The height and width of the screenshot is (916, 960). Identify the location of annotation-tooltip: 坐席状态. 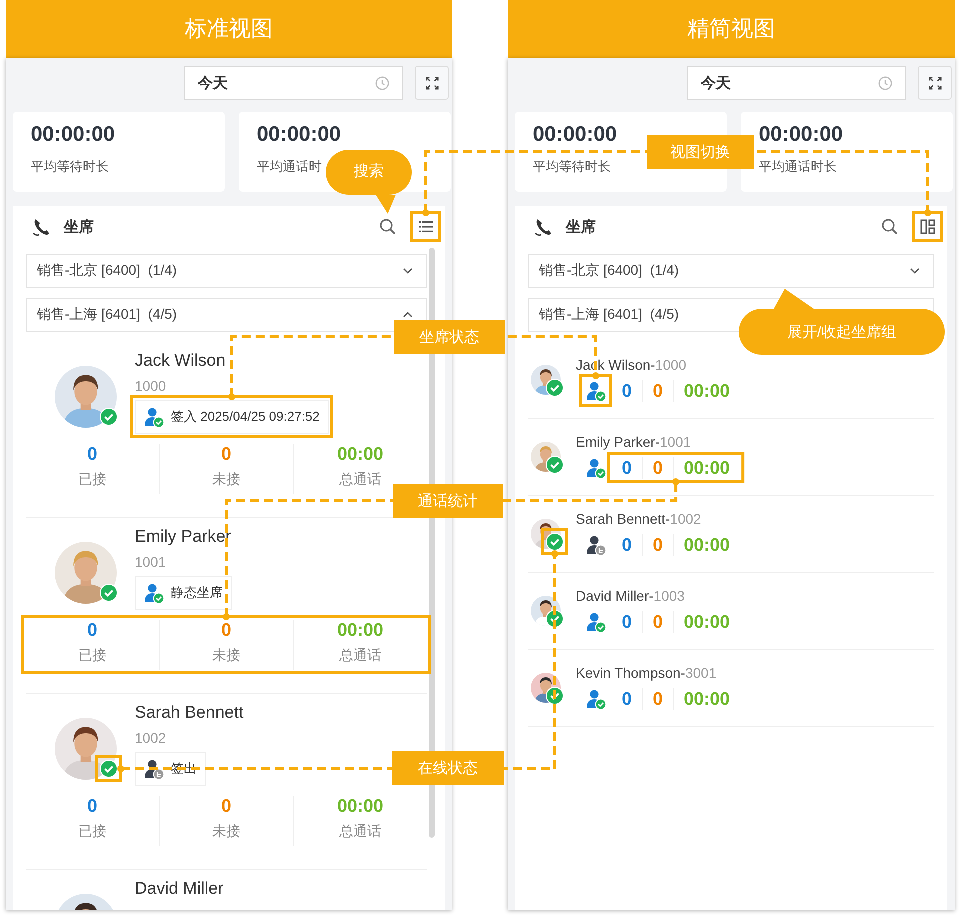
(449, 337).